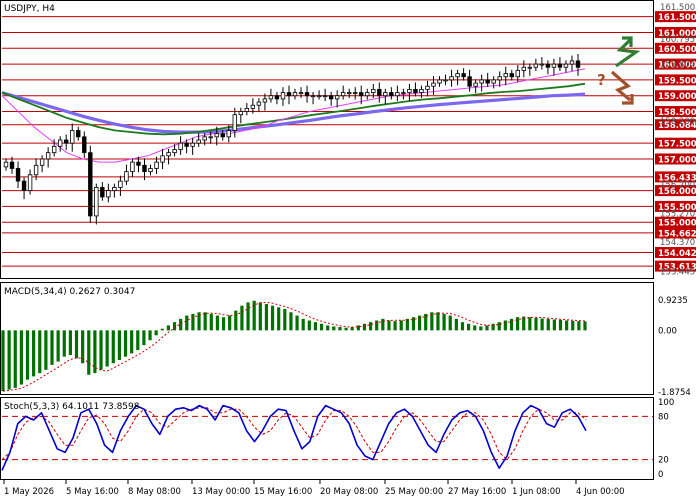 This screenshot has height=504, width=700. Describe the element at coordinates (29, 492) in the screenshot. I see `time-tick-label: 1 May 2026` at that location.